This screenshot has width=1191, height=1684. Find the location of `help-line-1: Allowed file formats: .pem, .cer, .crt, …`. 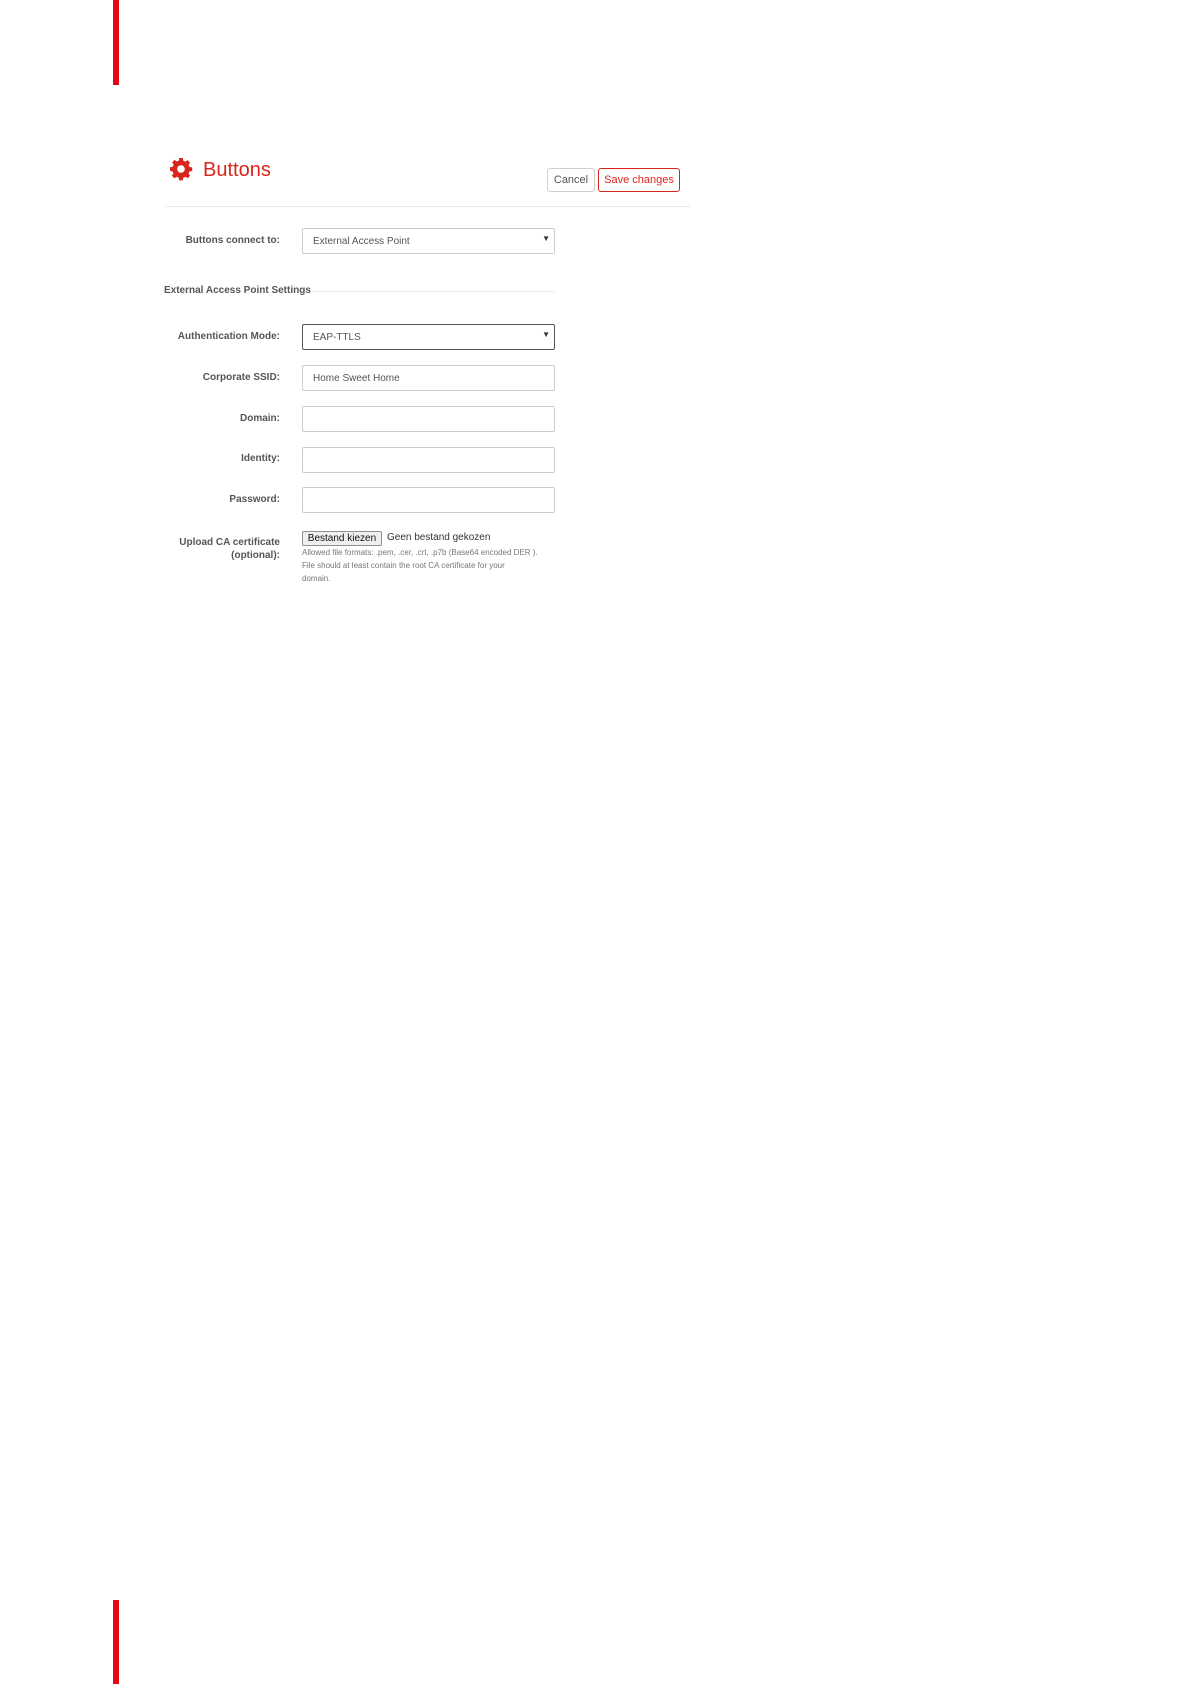

help-line-1: Allowed file formats: .pem, .cer, .crt, … is located at coordinates (420, 552).